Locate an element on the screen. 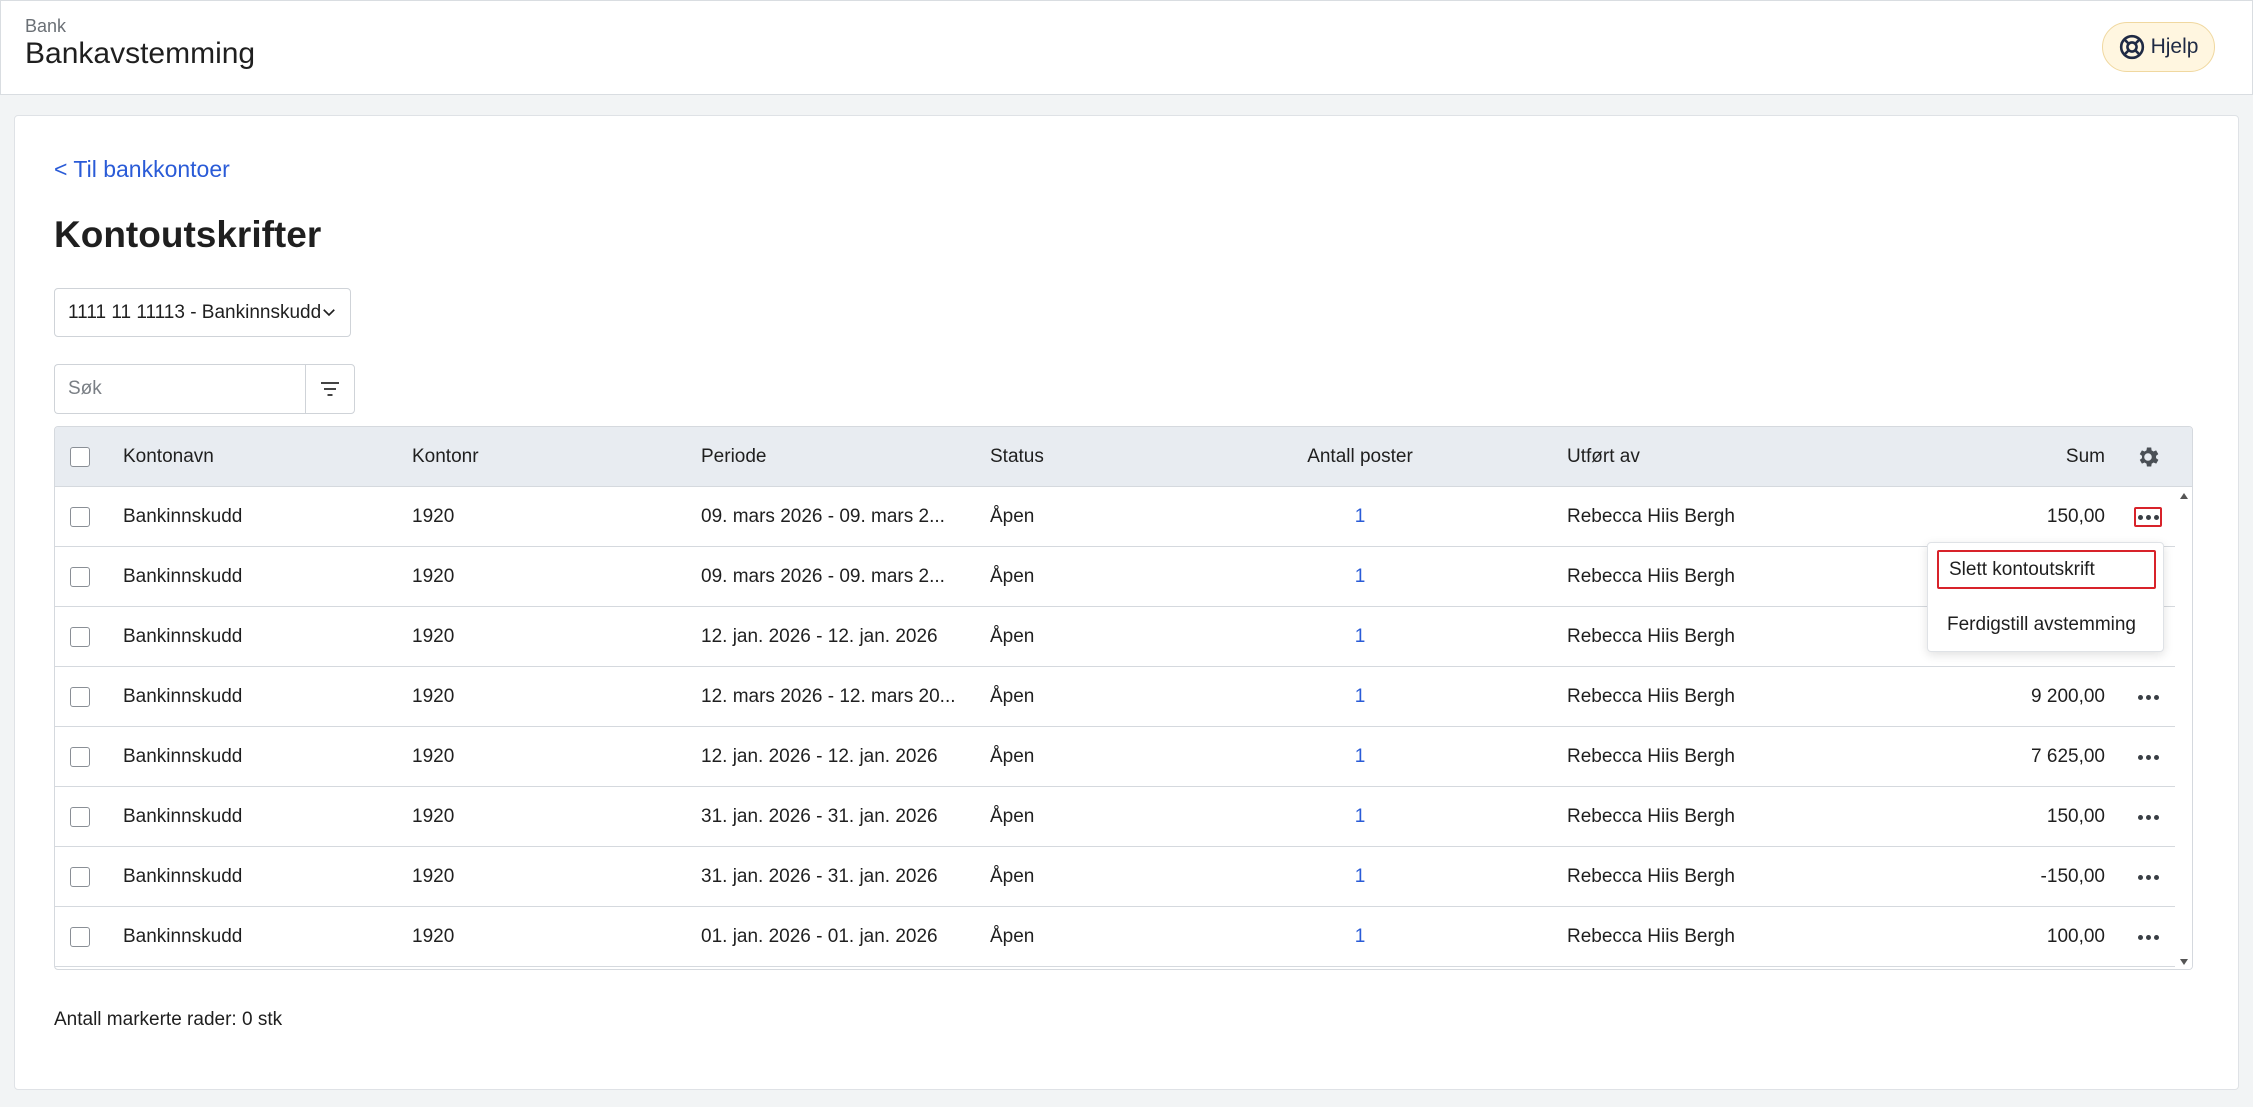 The width and height of the screenshot is (2253, 1107). filter-button is located at coordinates (330, 389).